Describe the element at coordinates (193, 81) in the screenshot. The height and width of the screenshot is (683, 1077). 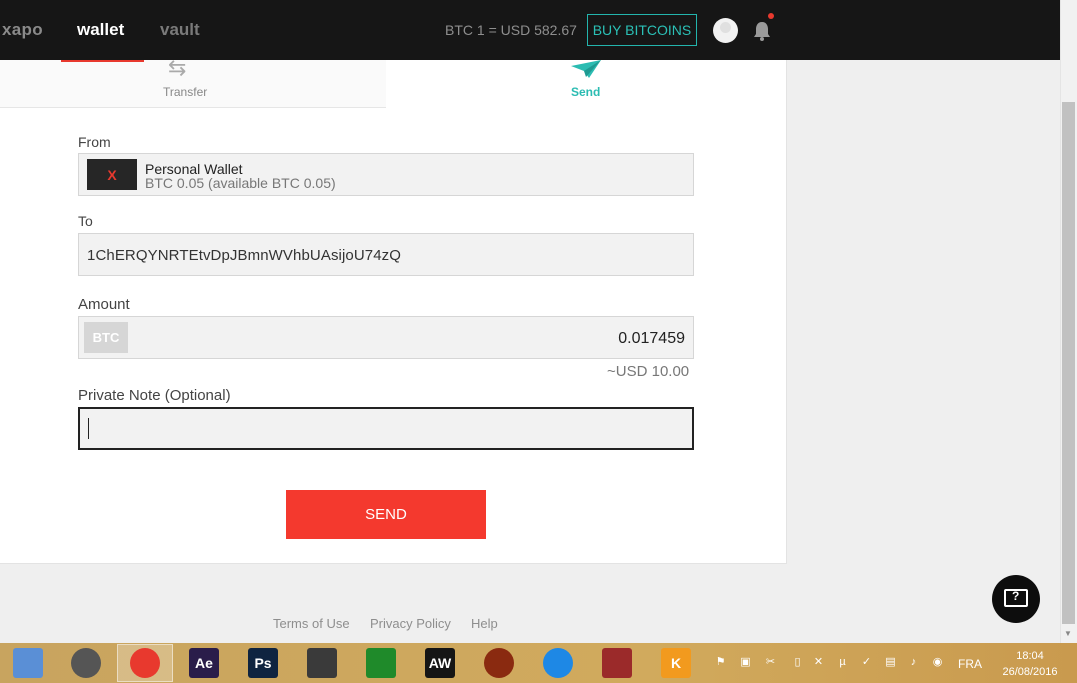
I see `tab-transfer: ⇆ Transfer` at that location.